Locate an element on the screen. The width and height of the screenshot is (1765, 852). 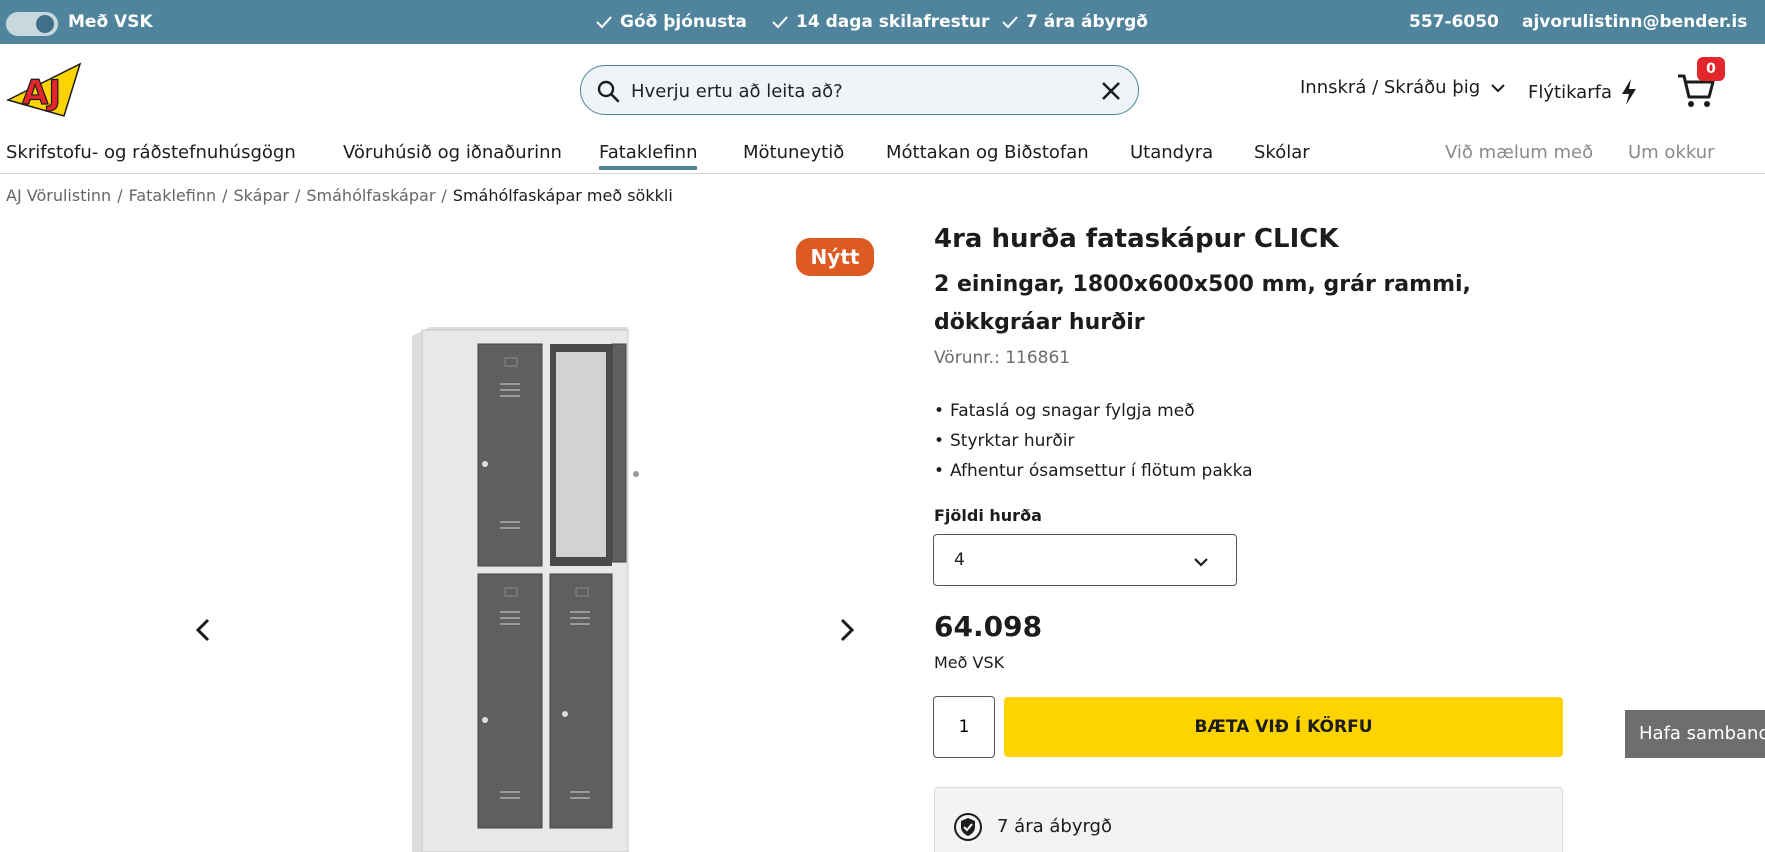
usp-warranty: 7 ára ábyrgð is located at coordinates (1074, 22).